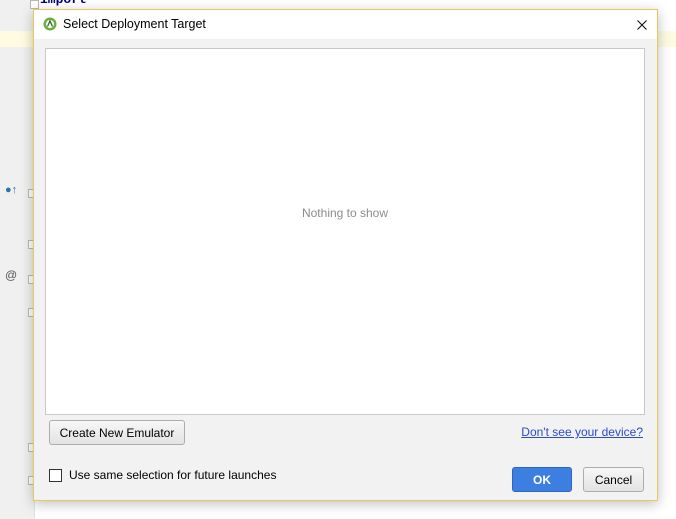  I want to click on create-new-emulator-button: Create New Emulator, so click(117, 432).